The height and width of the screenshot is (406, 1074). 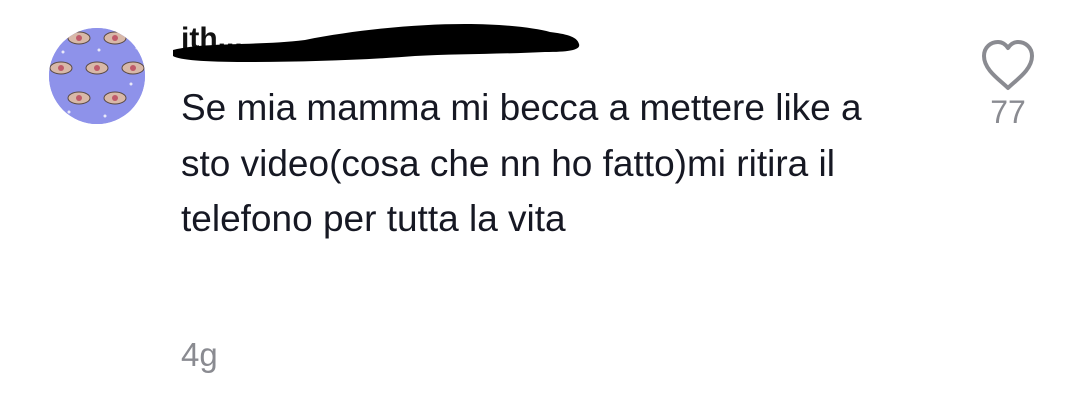 I want to click on like-count: 77, so click(x=1008, y=112).